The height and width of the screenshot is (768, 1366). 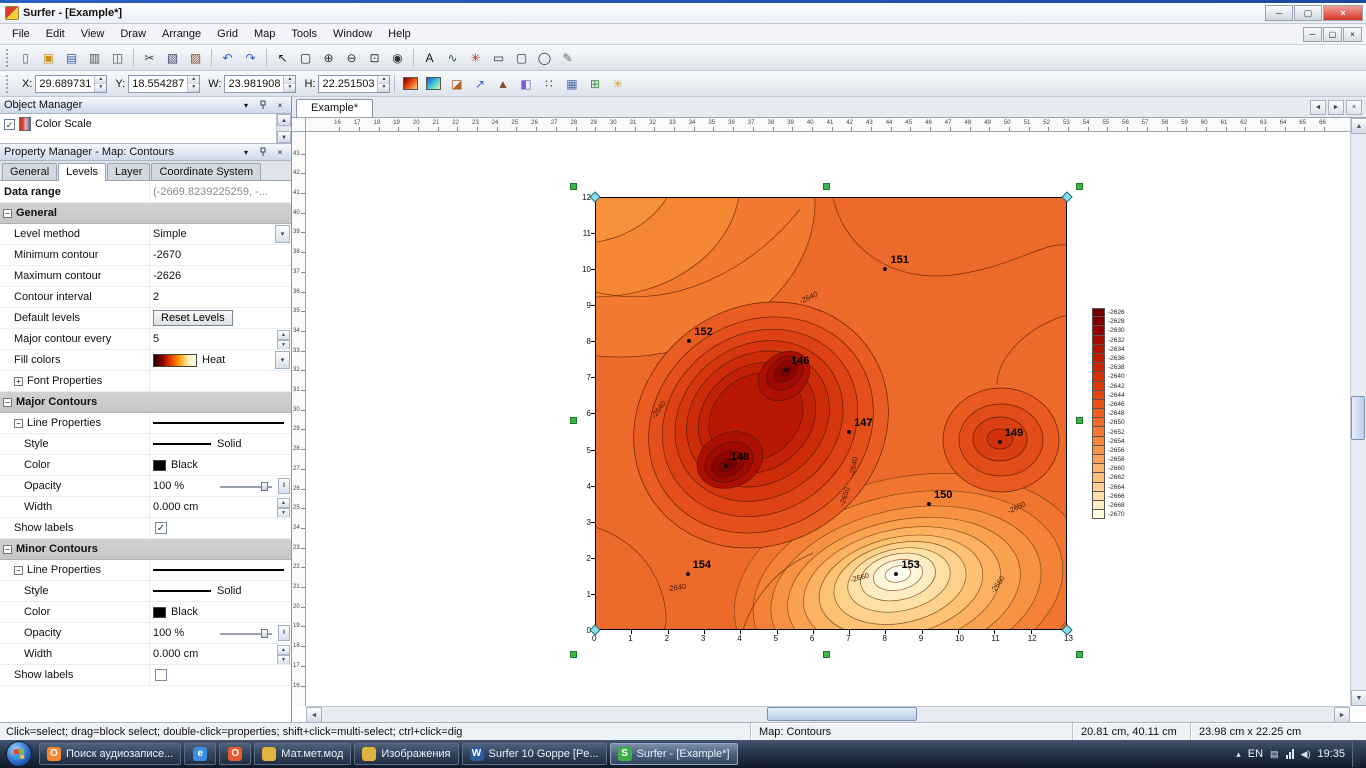 What do you see at coordinates (1336, 107) in the screenshot?
I see `tab-scroll-right-icon: ►` at bounding box center [1336, 107].